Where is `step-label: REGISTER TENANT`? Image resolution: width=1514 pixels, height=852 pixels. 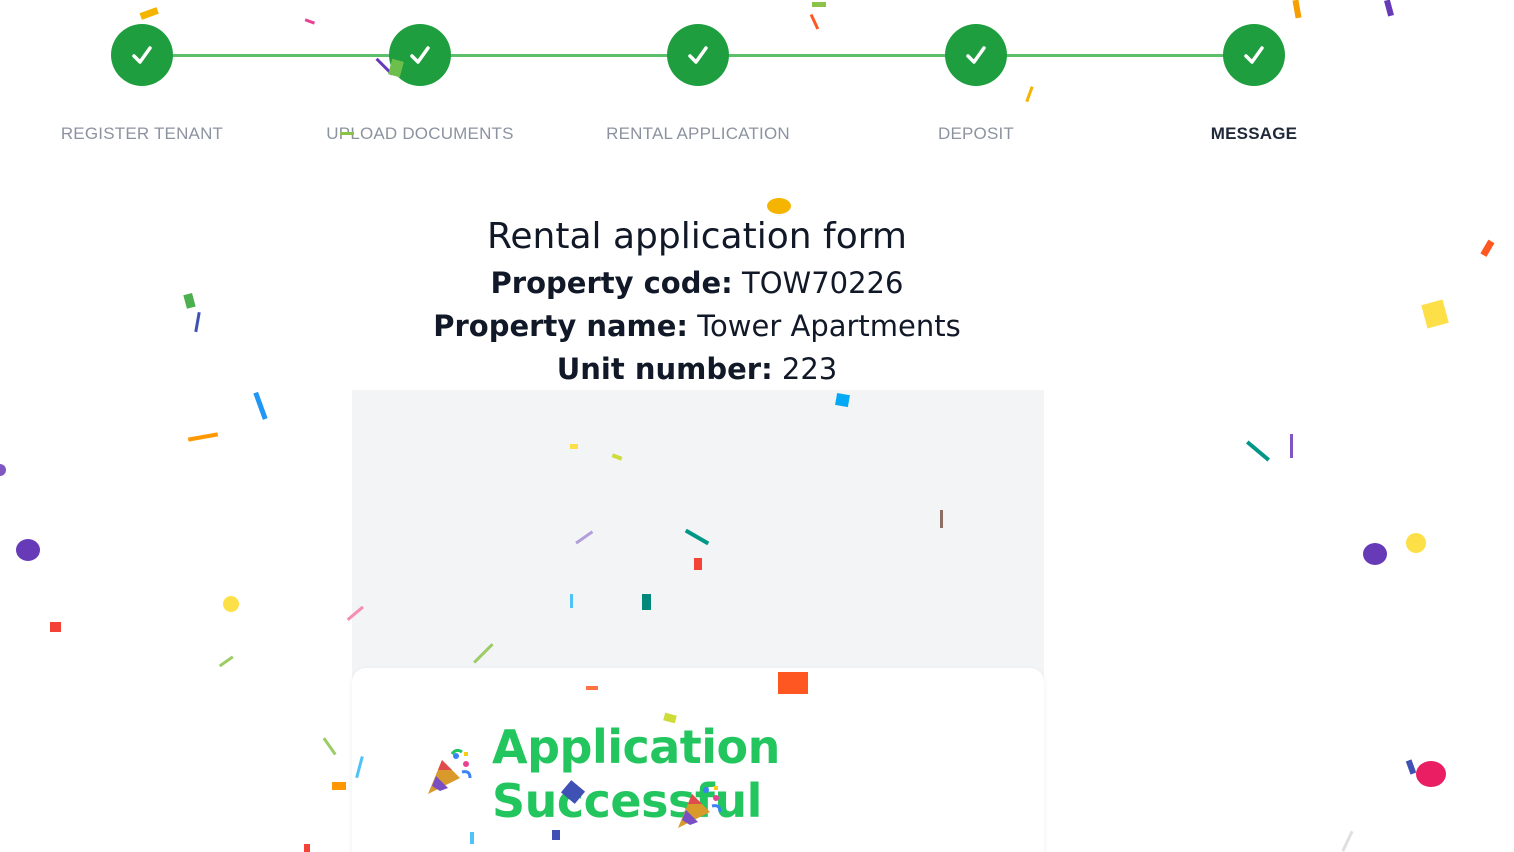 step-label: REGISTER TENANT is located at coordinates (142, 133).